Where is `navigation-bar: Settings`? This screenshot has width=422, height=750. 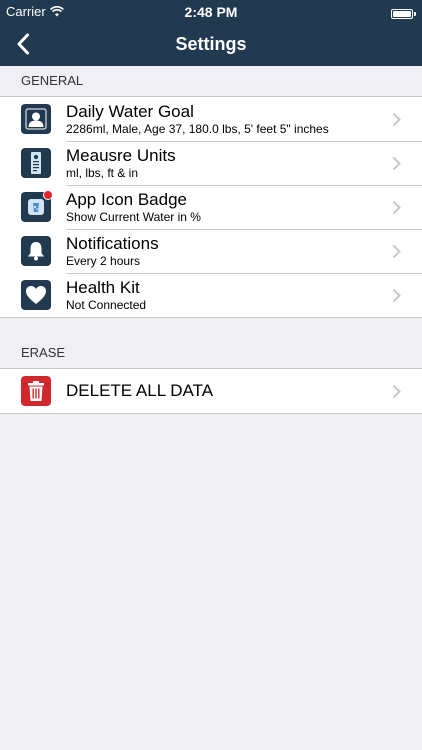 navigation-bar: Settings is located at coordinates (211, 44).